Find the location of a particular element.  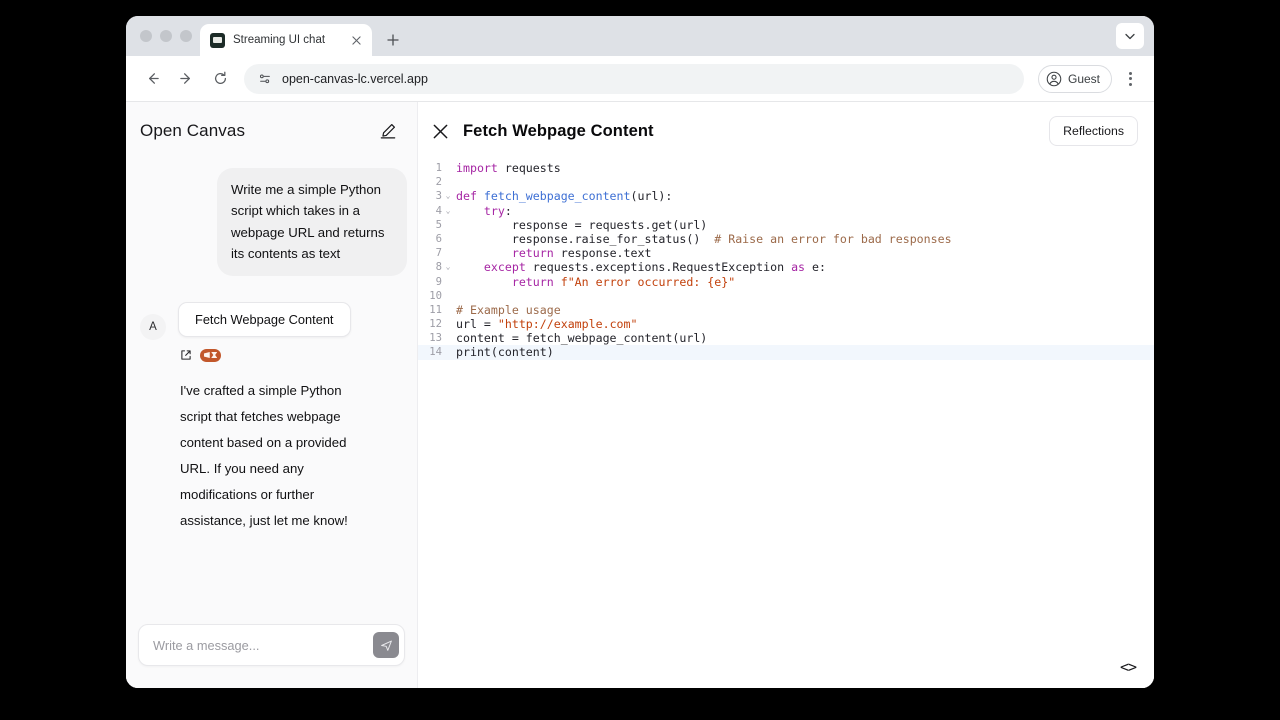

line-number: 2 is located at coordinates (438, 182).